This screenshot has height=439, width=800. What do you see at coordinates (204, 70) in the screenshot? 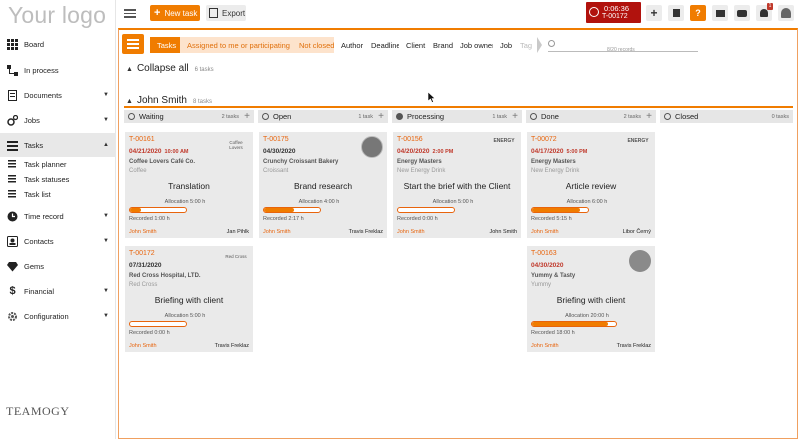
I see `collapse-all-count: 6 tasks` at bounding box center [204, 70].